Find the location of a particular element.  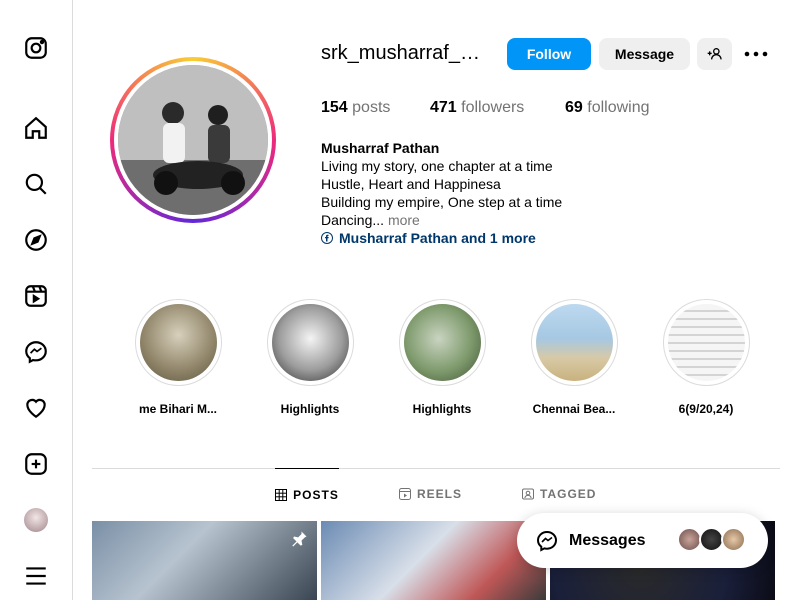

bio-full-name: Musharraf Pathan is located at coordinates (380, 148).